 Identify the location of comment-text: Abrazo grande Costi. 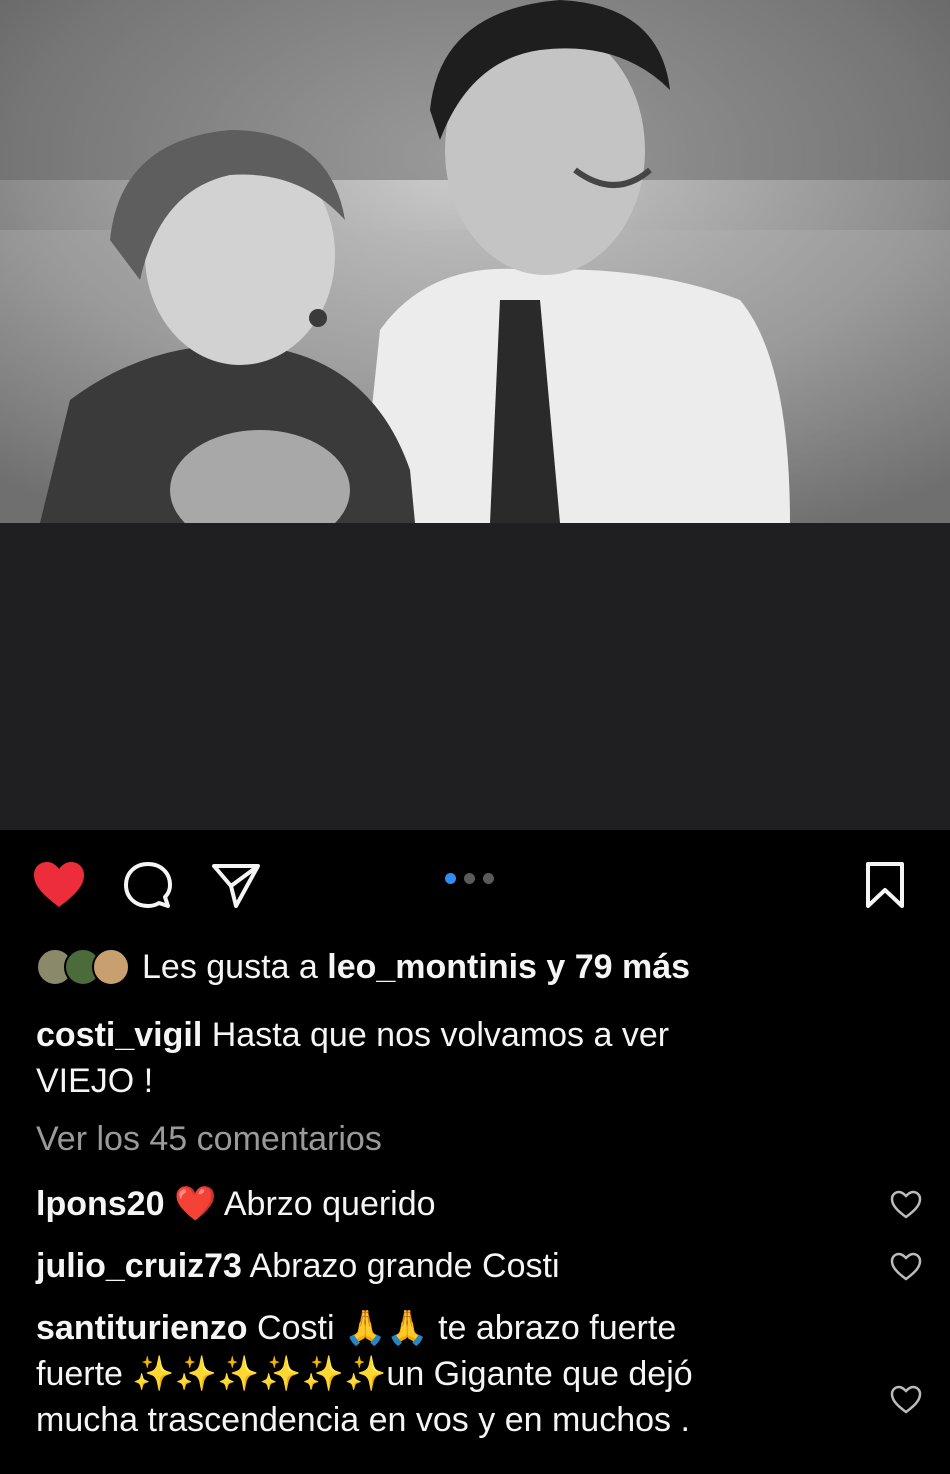
(404, 1266).